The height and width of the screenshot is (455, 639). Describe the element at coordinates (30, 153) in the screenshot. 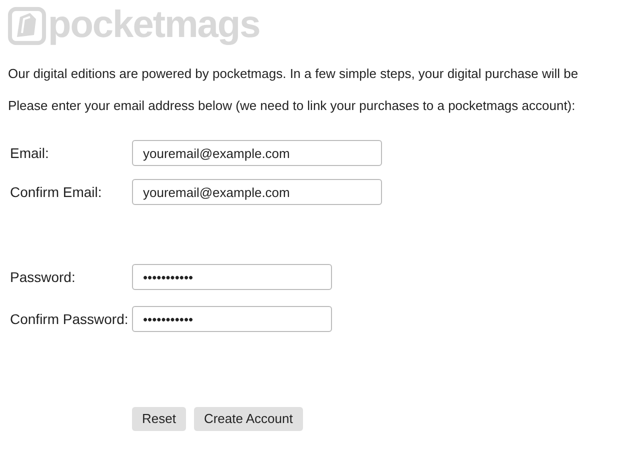

I see `field-label: Email:` at that location.